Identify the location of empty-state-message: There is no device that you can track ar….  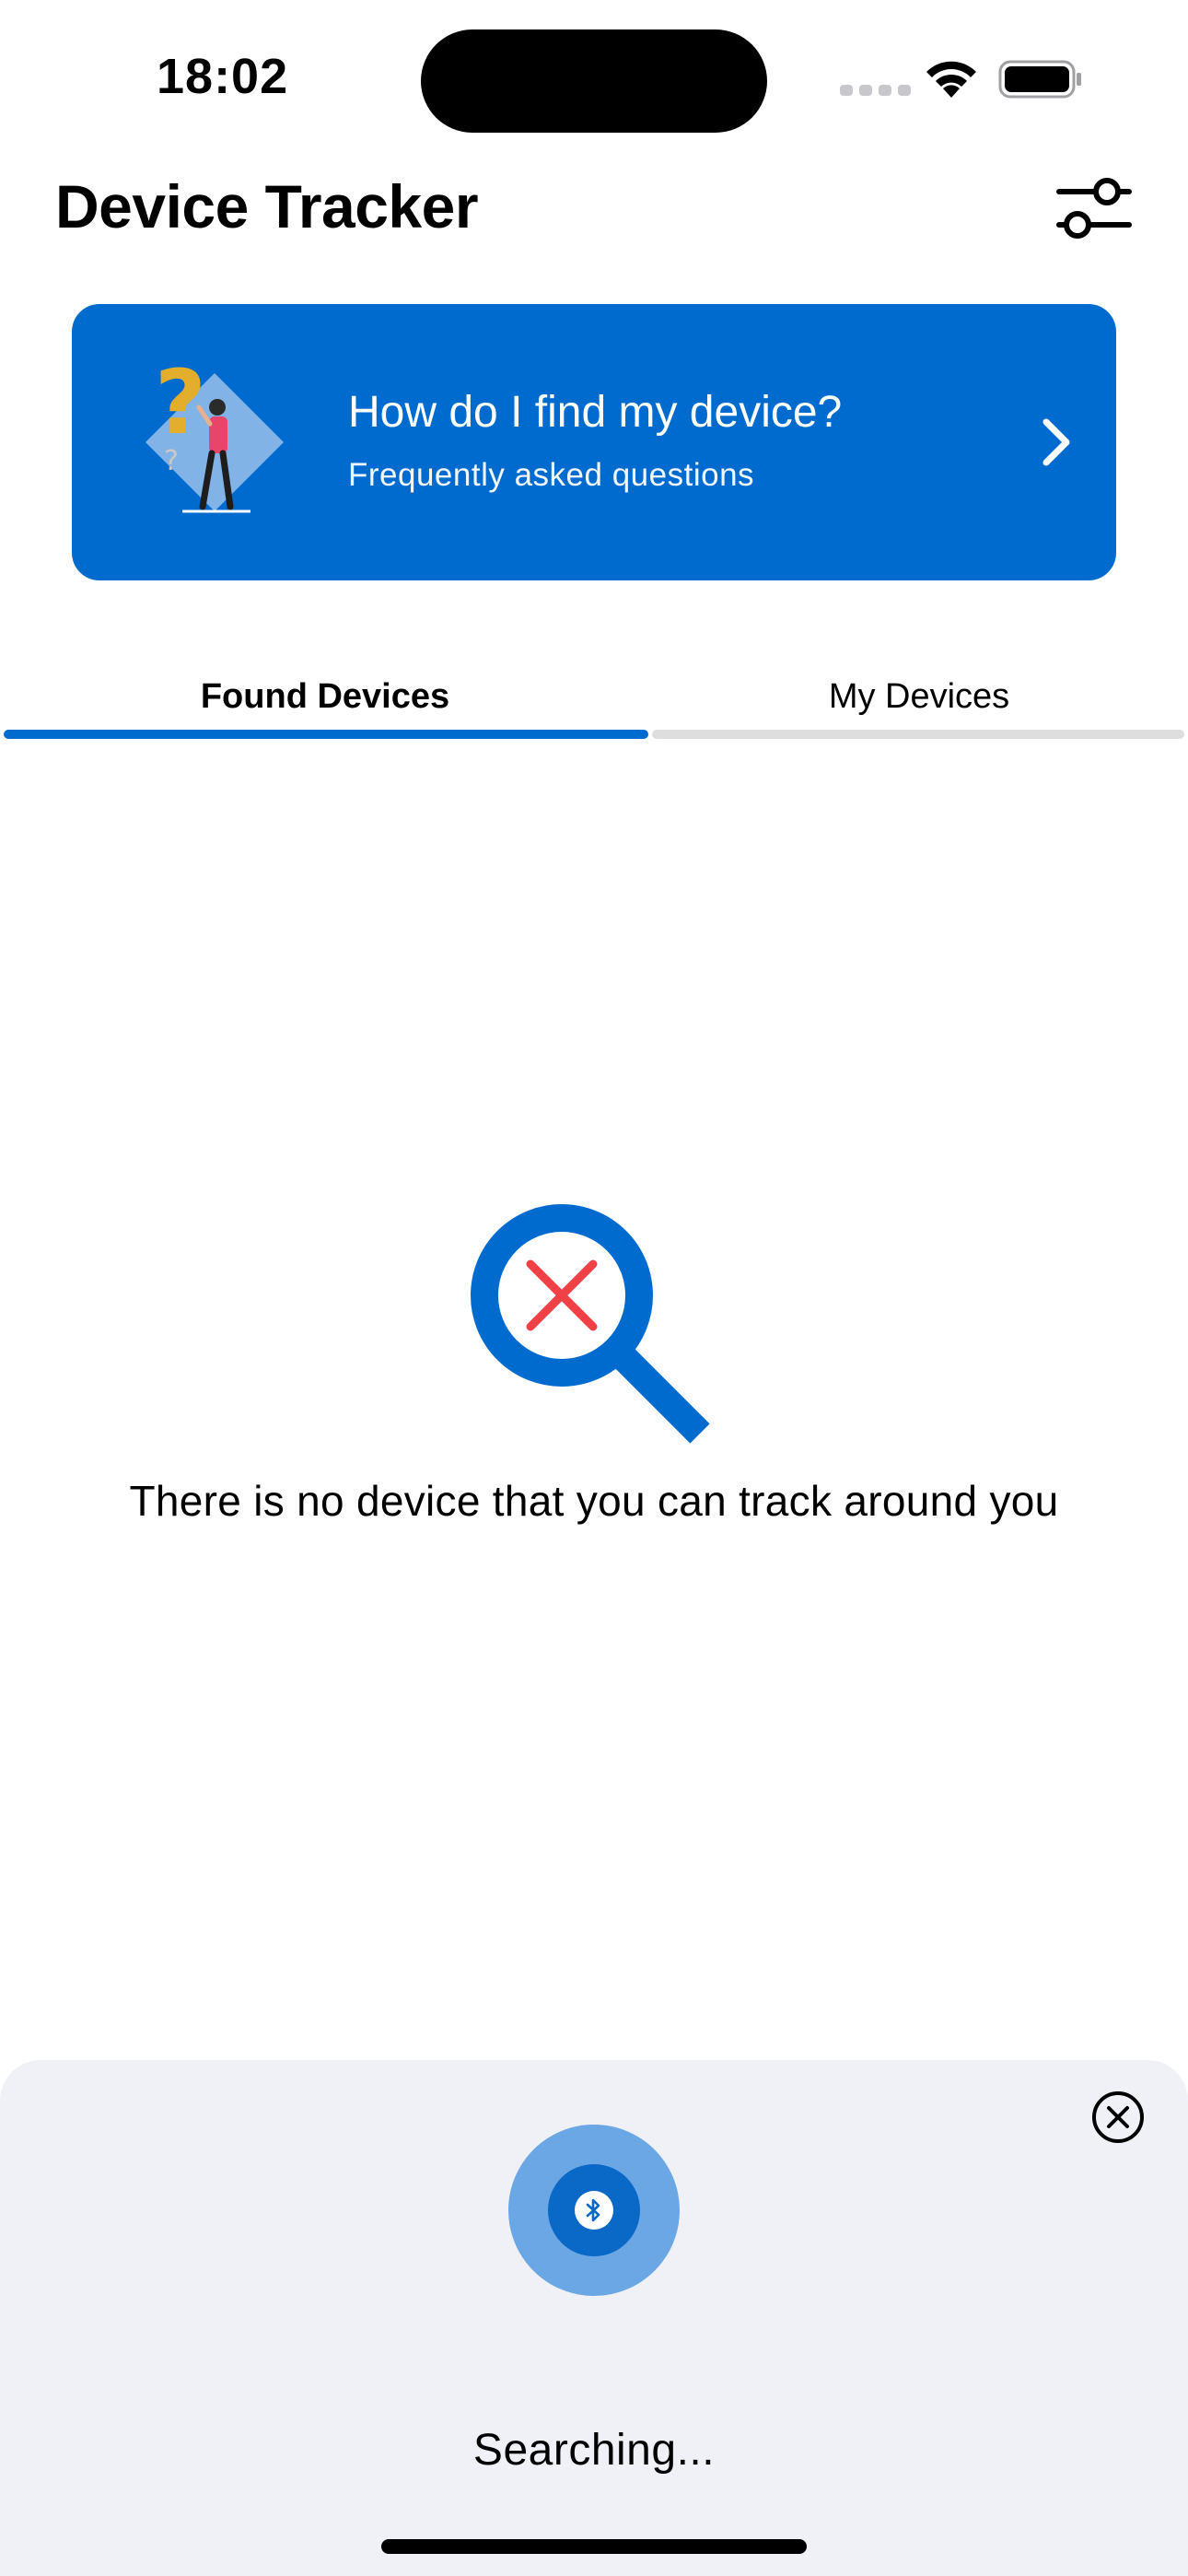
(594, 1501).